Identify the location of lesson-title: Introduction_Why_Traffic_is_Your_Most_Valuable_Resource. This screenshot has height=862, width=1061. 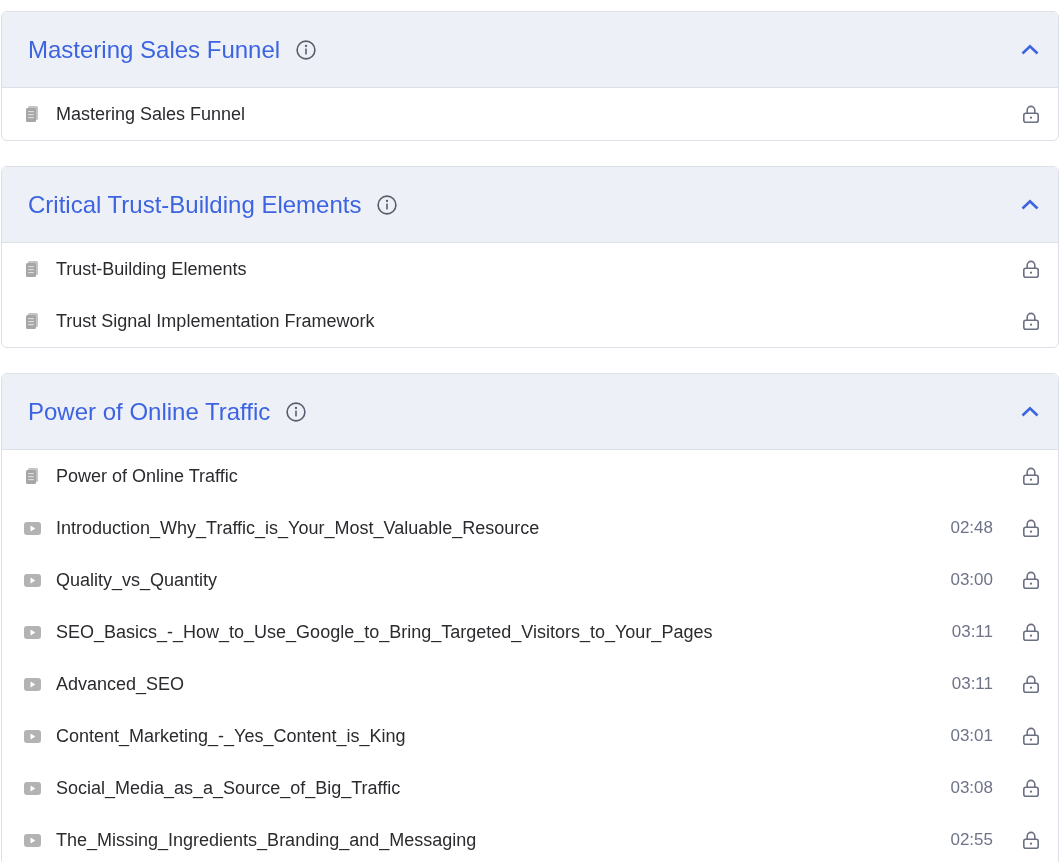
(298, 528).